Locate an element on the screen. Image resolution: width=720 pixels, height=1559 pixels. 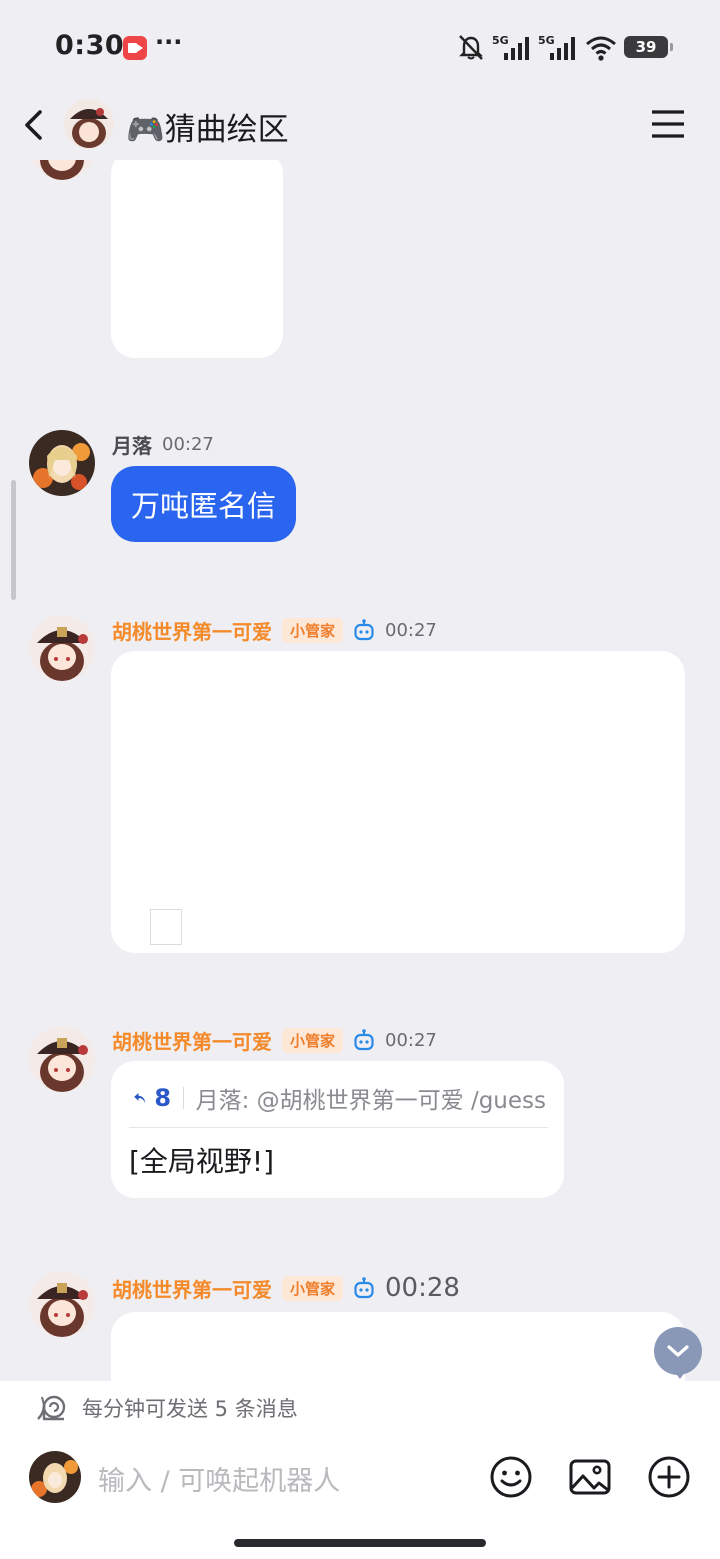
my-avatar is located at coordinates (55, 1477).